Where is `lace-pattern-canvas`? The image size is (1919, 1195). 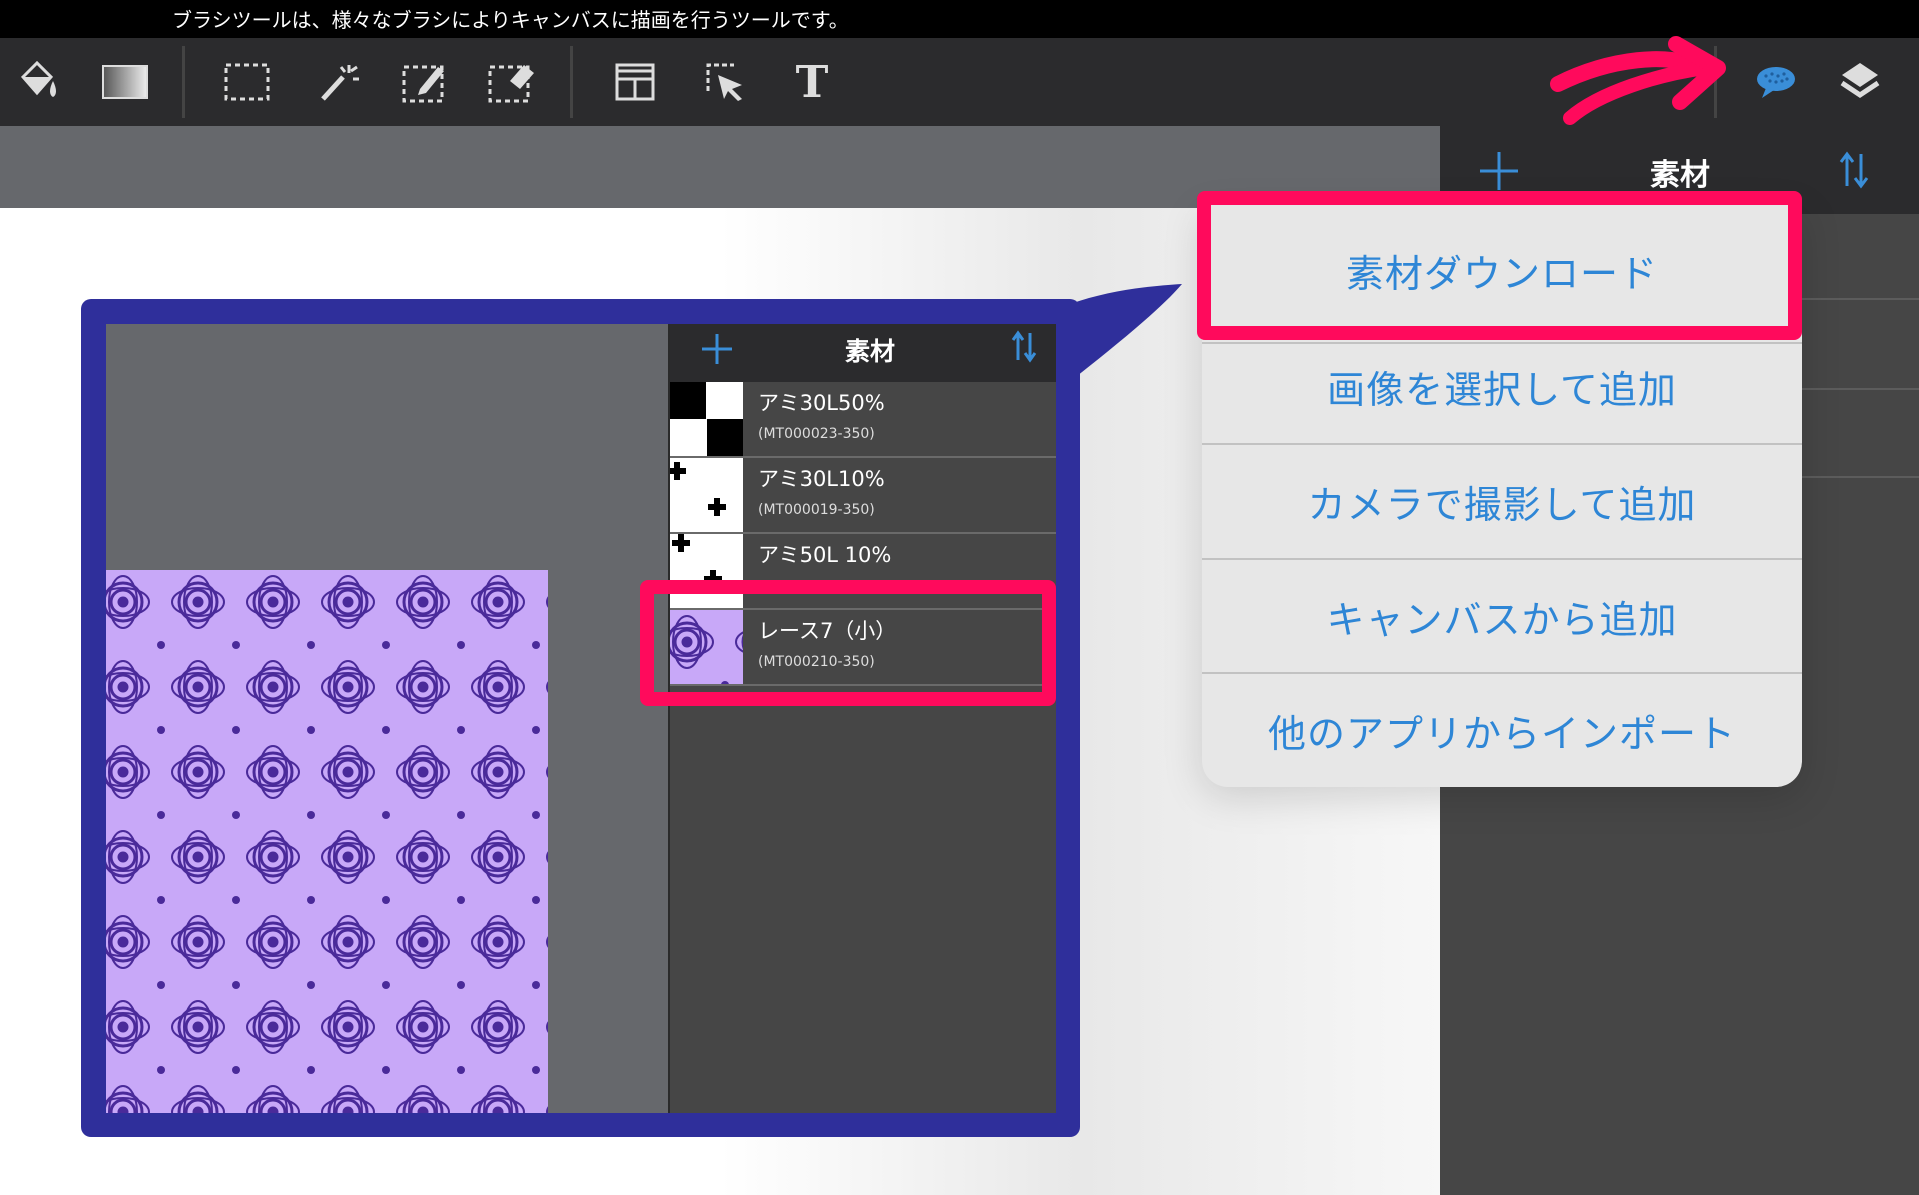
lace-pattern-canvas is located at coordinates (327, 841).